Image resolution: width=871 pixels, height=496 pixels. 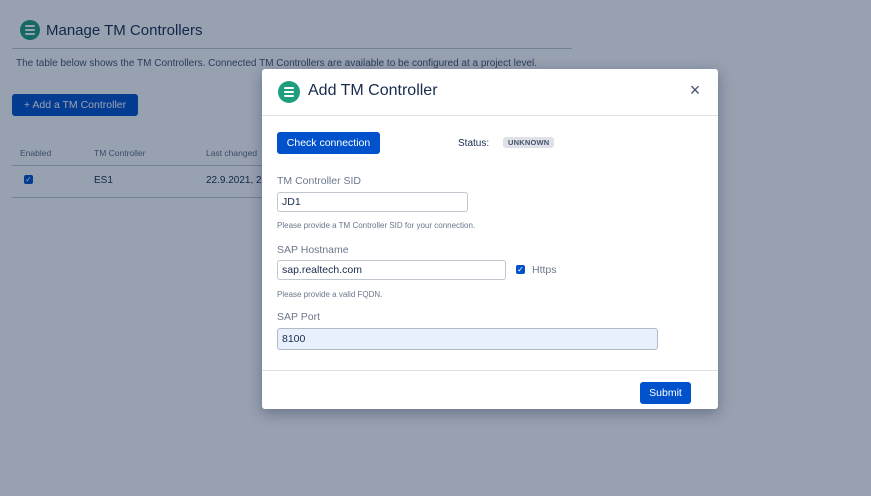 What do you see at coordinates (328, 143) in the screenshot?
I see `check-connection-button: Check connection` at bounding box center [328, 143].